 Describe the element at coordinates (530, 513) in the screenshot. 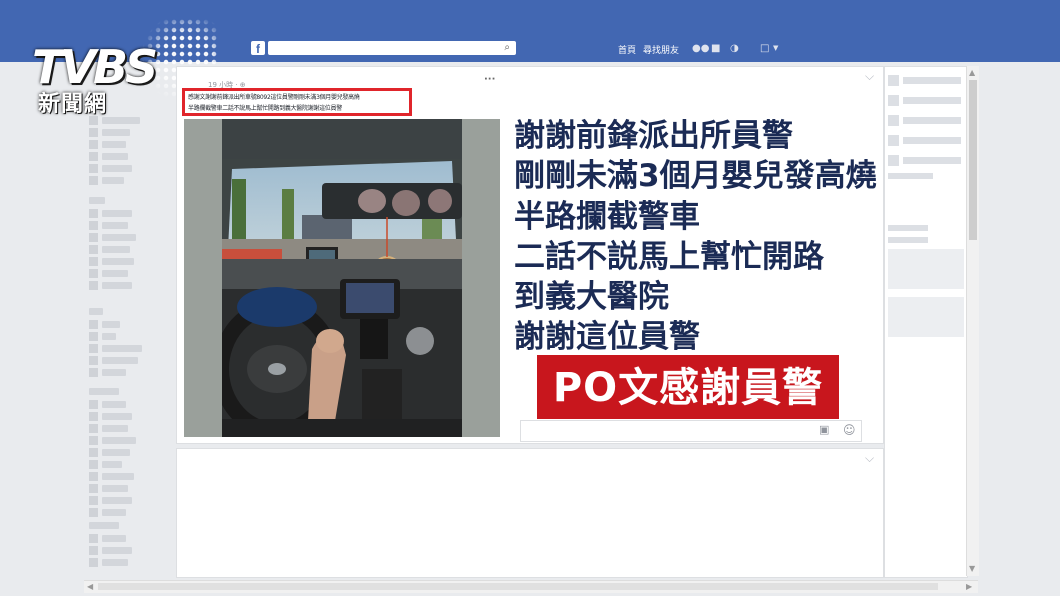

I see `next-post-card: ⌵` at that location.